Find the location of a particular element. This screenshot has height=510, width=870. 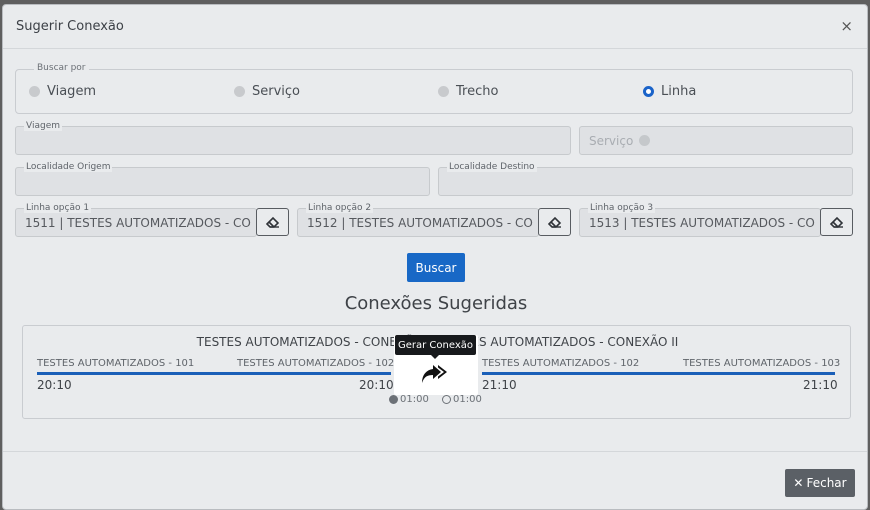

origin-label: Localidade Origem is located at coordinates (68, 167).